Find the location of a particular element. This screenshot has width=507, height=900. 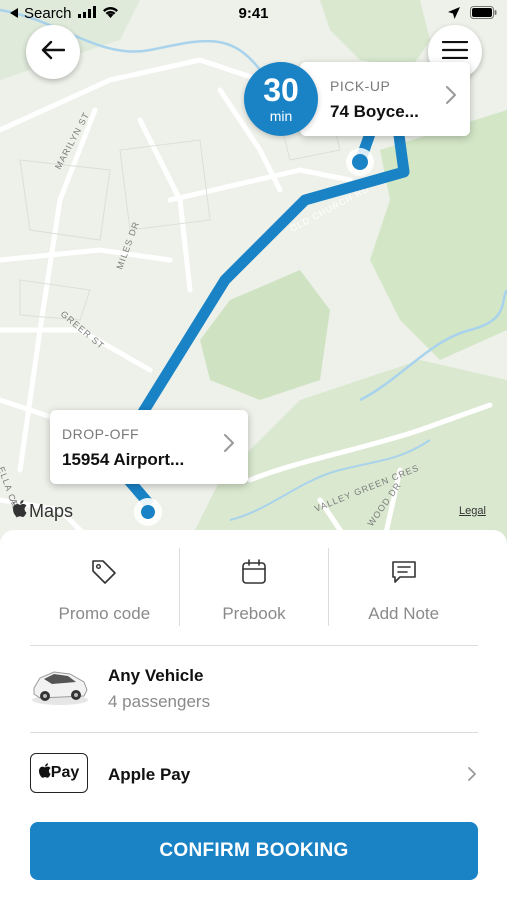

promo-code-button: Promo code is located at coordinates (104, 587).